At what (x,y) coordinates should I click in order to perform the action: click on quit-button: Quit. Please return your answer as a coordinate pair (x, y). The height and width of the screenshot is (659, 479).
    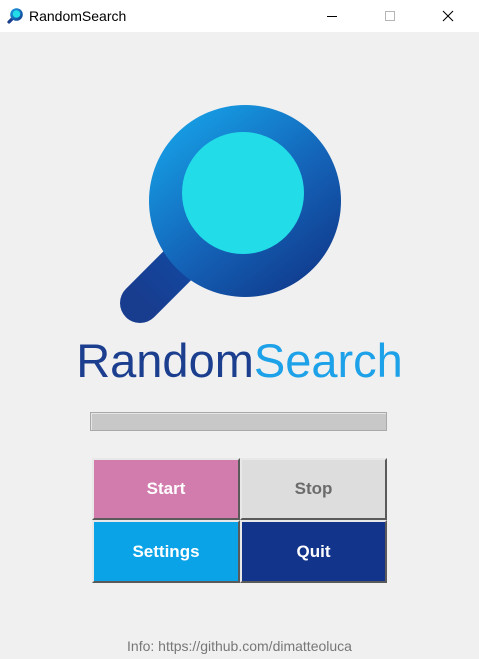
    Looking at the image, I should click on (313, 551).